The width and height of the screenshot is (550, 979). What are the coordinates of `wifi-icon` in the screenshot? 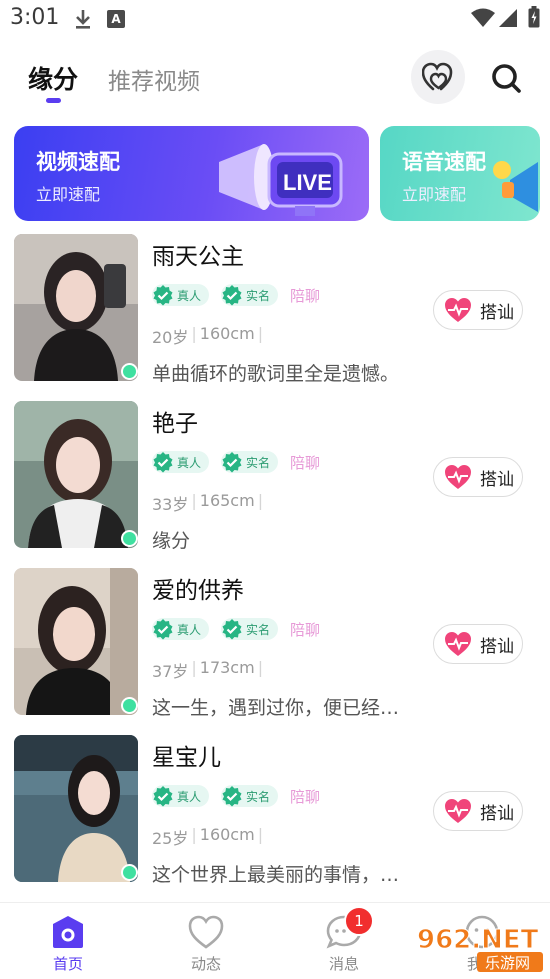 It's located at (483, 17).